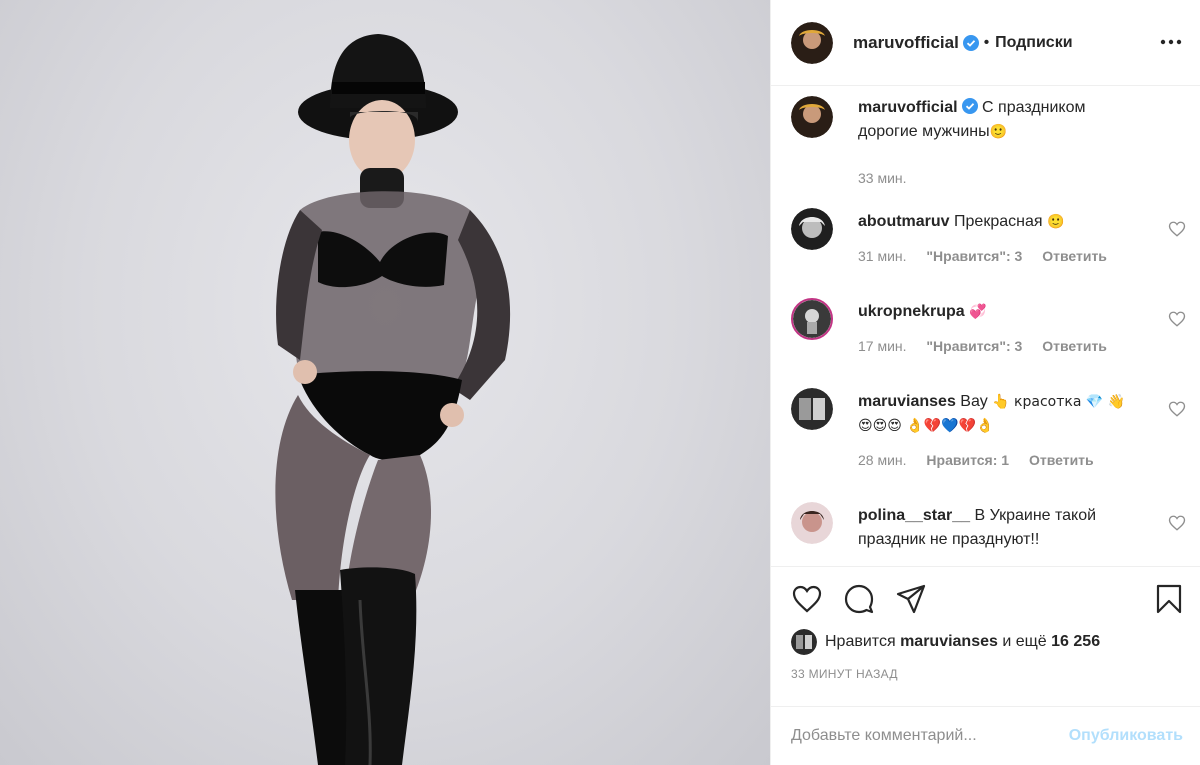  I want to click on comment-meta: 31 мин. "Нравится": 3 Ответить, so click(990, 256).